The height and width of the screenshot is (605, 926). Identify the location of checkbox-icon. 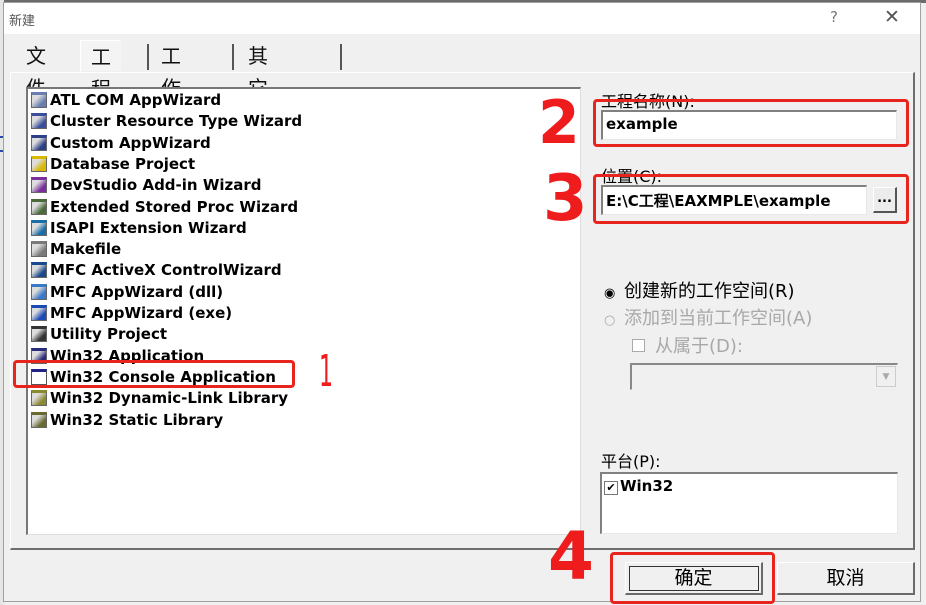
(638, 345).